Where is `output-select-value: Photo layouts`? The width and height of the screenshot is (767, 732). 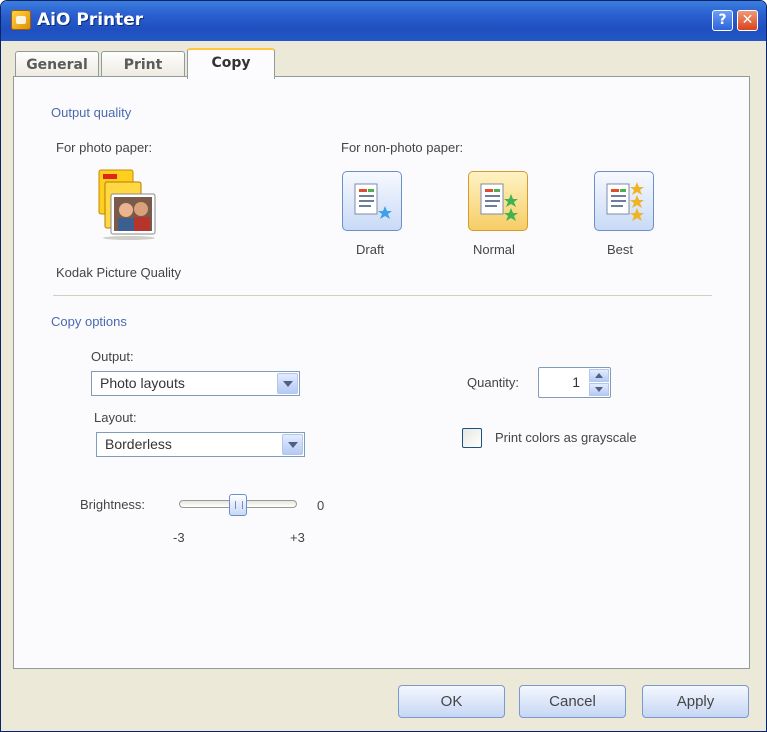
output-select-value: Photo layouts is located at coordinates (142, 383).